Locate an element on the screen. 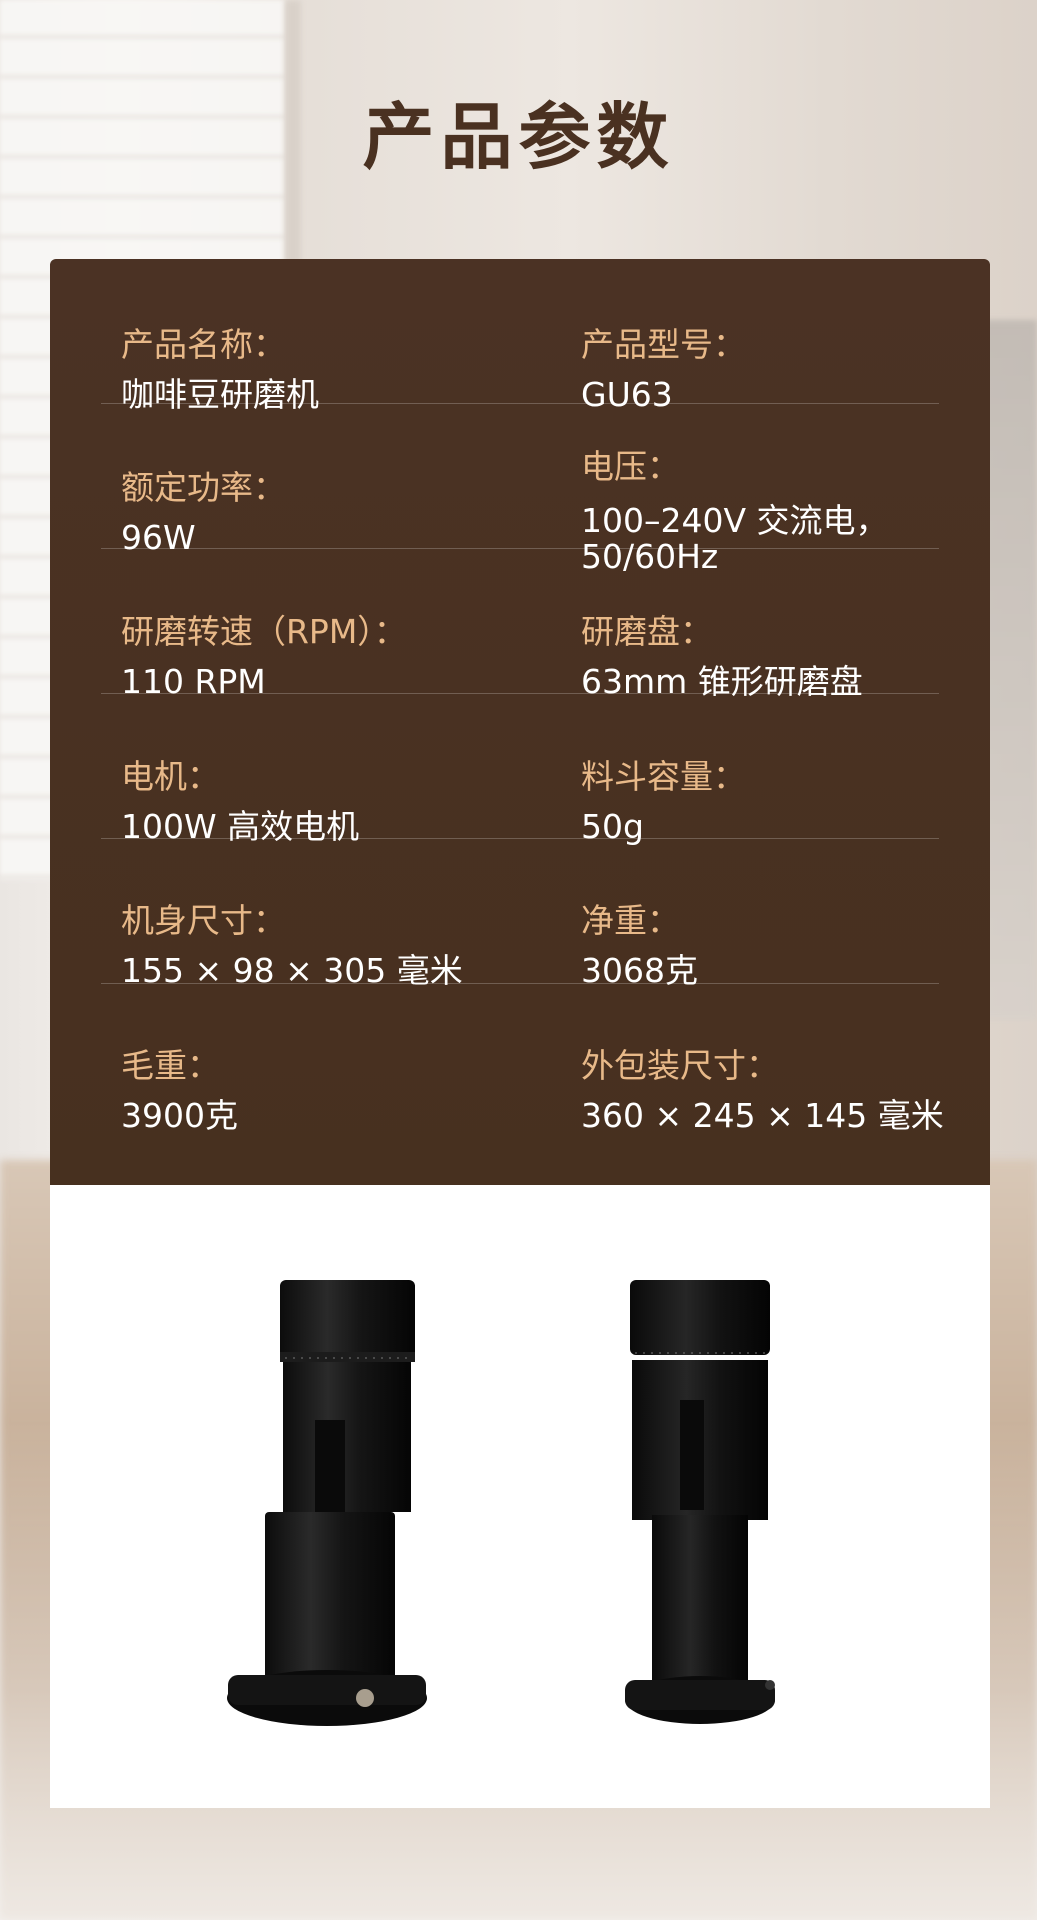  spec-row: 研磨转速（RPM）： 110 RPM 研磨盘： 63mm 锥形研磨盘 is located at coordinates (521, 625).